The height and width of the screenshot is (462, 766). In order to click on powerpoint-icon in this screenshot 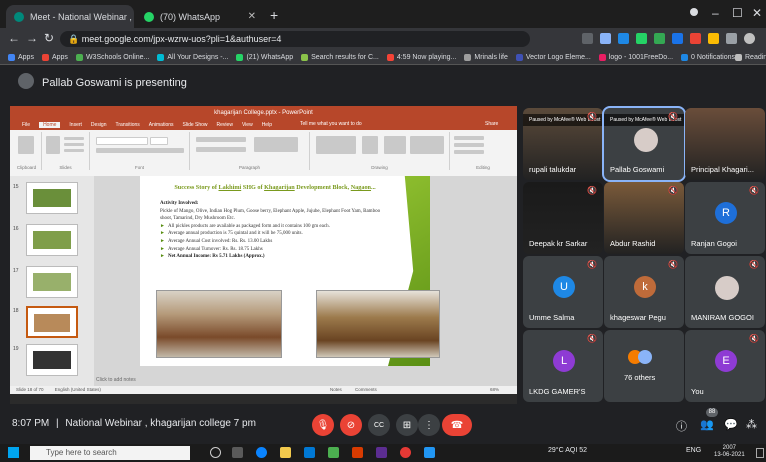, I will do `click(357, 452)`.